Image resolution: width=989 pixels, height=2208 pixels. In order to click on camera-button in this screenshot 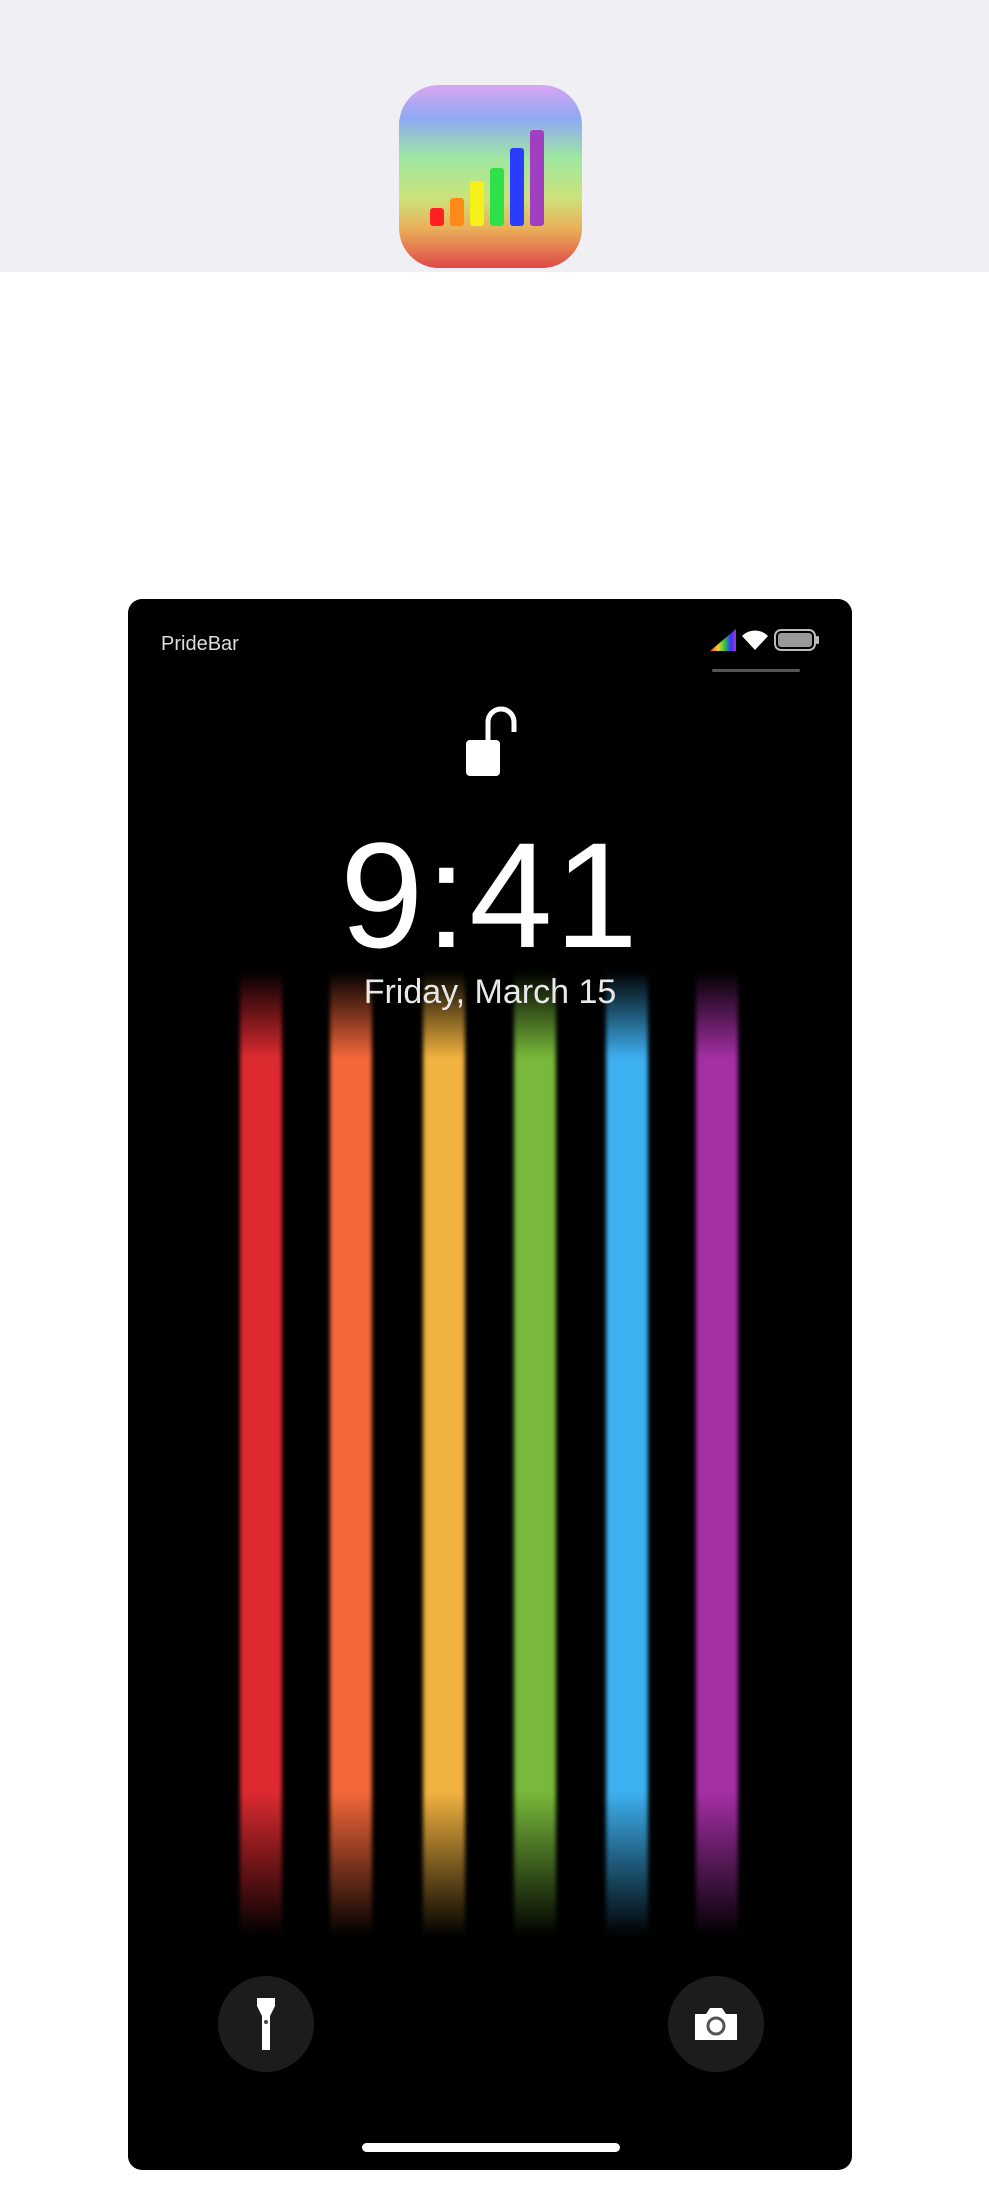, I will do `click(716, 2024)`.